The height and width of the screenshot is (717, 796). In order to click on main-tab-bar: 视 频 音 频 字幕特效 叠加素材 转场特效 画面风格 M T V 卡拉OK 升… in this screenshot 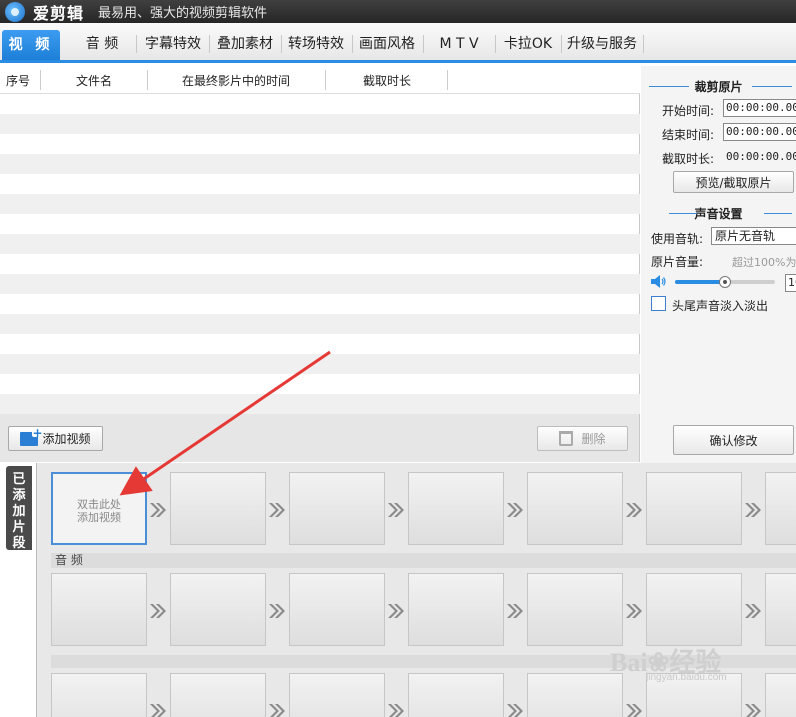, I will do `click(398, 43)`.